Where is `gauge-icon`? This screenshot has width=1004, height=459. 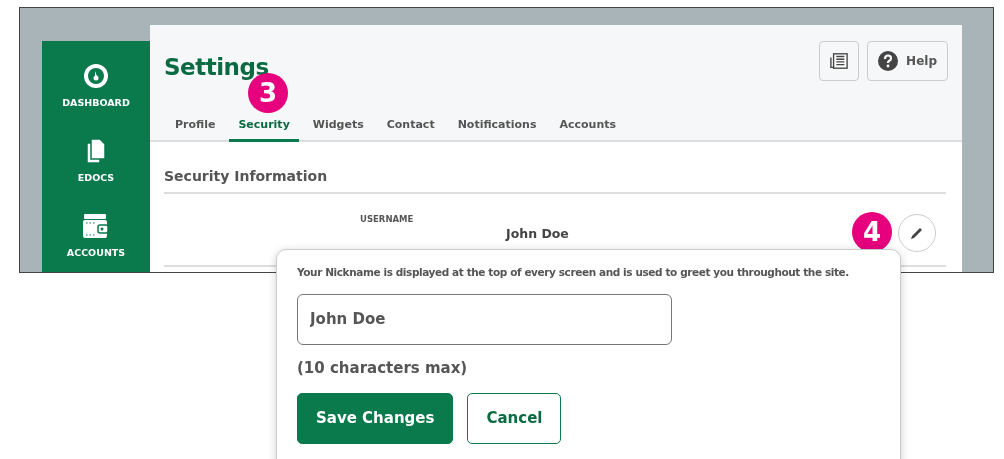
gauge-icon is located at coordinates (96, 76).